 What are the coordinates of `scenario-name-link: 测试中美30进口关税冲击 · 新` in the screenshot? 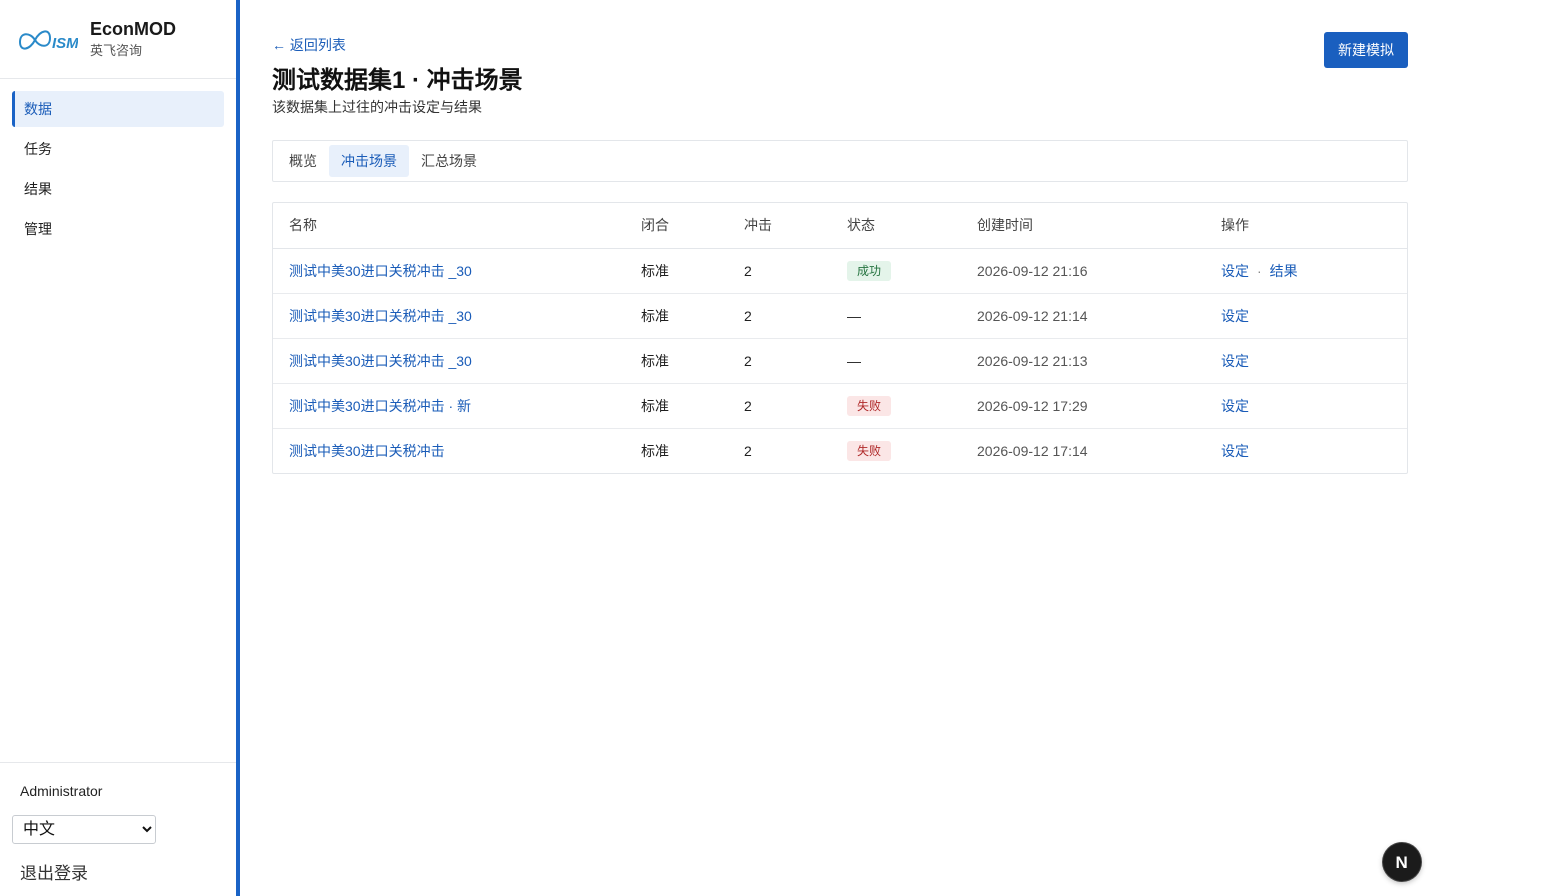 It's located at (380, 406).